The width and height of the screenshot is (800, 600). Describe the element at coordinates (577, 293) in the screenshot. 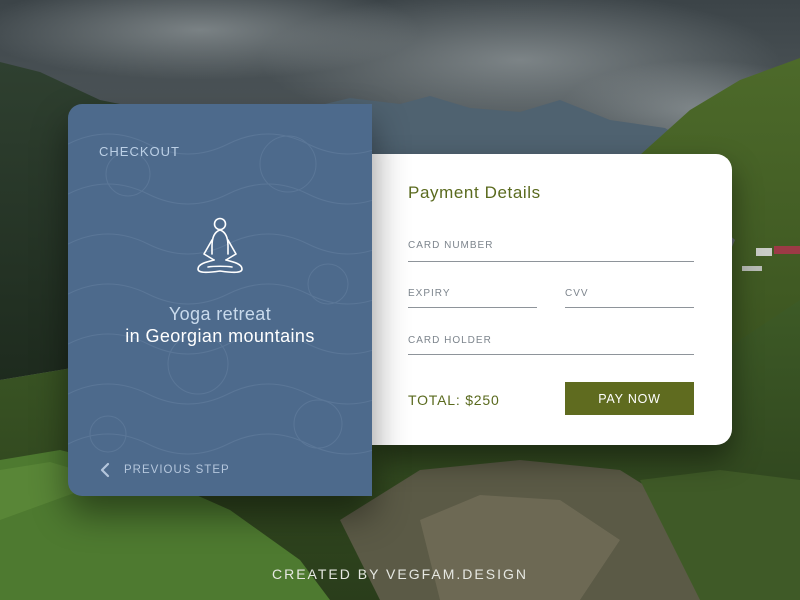

I see `cvv-label: CVV` at that location.